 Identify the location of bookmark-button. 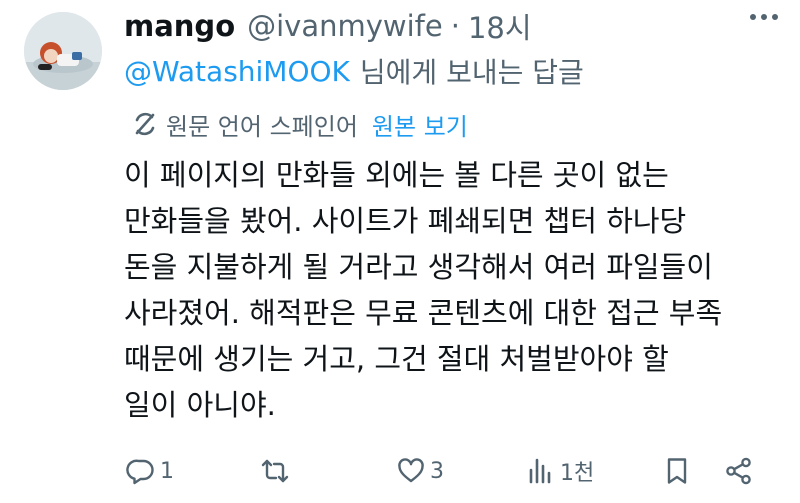
(677, 471).